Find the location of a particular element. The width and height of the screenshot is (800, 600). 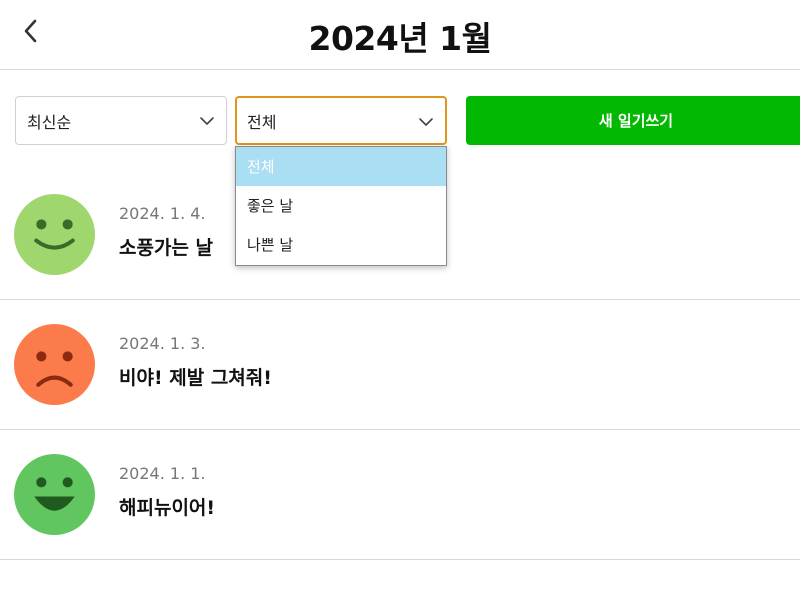

filter-option-all: 전체 is located at coordinates (341, 166).